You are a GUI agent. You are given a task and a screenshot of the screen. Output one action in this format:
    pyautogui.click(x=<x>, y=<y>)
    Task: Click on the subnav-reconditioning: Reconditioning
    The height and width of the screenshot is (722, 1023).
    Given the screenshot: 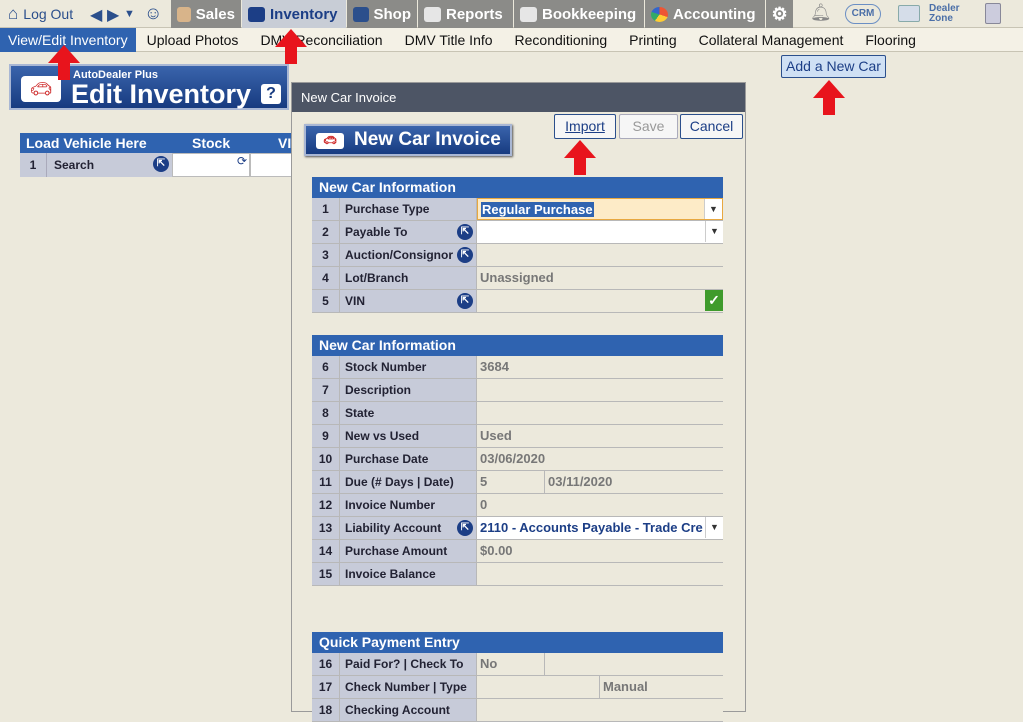 What is the action you would take?
    pyautogui.click(x=561, y=40)
    